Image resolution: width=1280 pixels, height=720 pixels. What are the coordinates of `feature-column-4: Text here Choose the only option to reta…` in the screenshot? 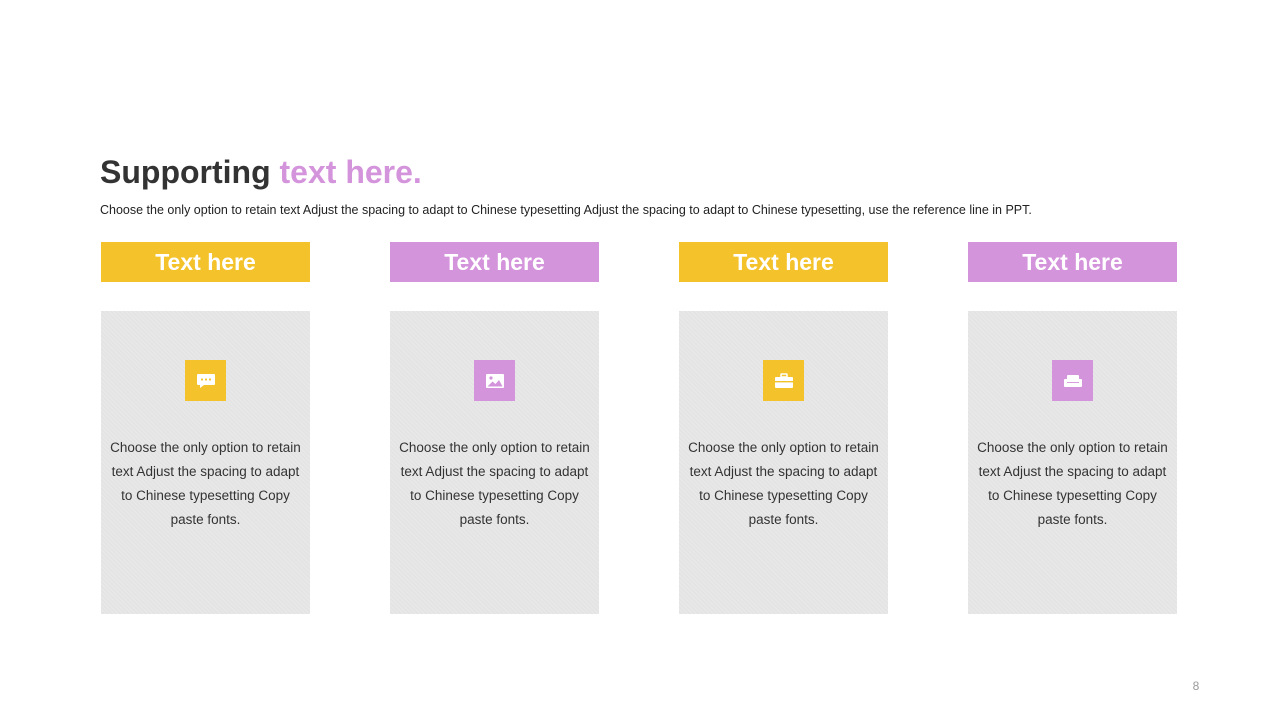 It's located at (1072, 428).